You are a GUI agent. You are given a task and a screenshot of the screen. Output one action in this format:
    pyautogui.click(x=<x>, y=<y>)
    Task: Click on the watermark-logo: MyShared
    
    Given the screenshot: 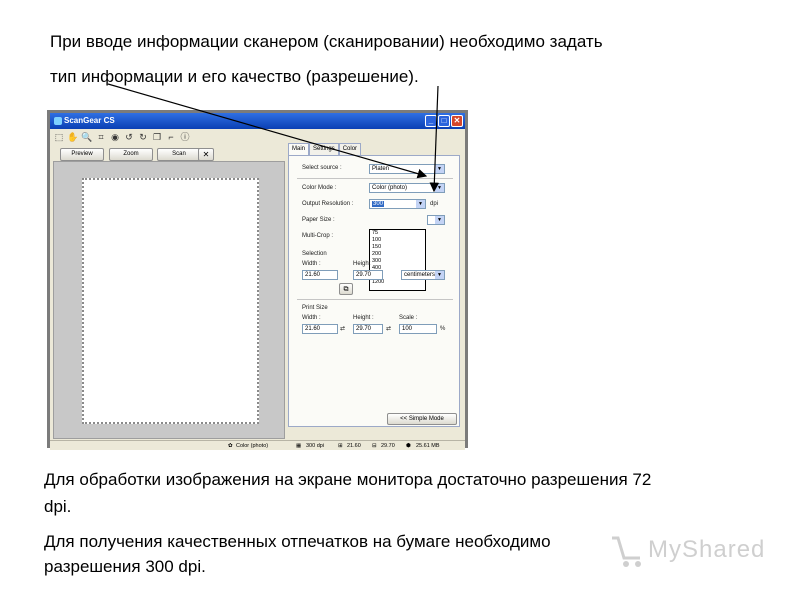 What is the action you would take?
    pyautogui.click(x=688, y=550)
    